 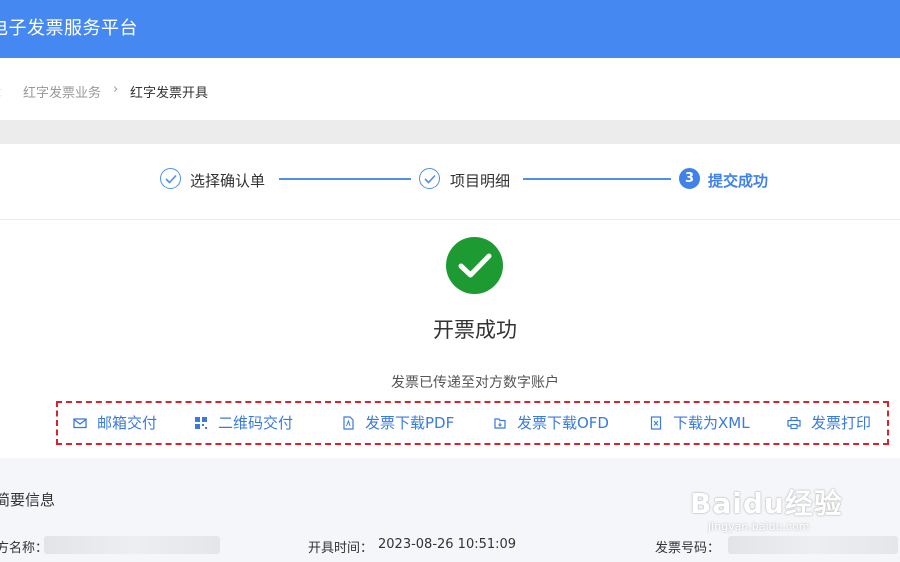 What do you see at coordinates (689, 178) in the screenshot?
I see `step-number-badge: 3` at bounding box center [689, 178].